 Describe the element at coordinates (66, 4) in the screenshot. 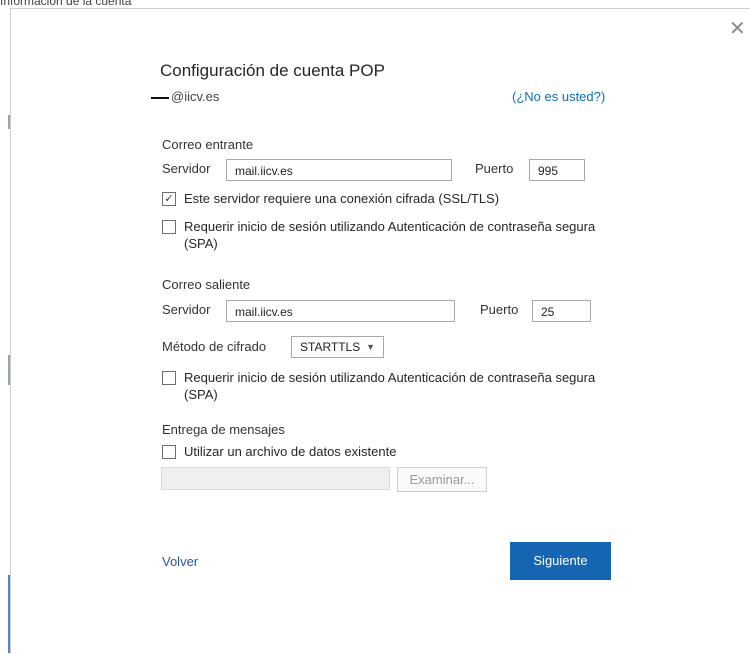

I see `background-title: Información de la cuenta` at that location.